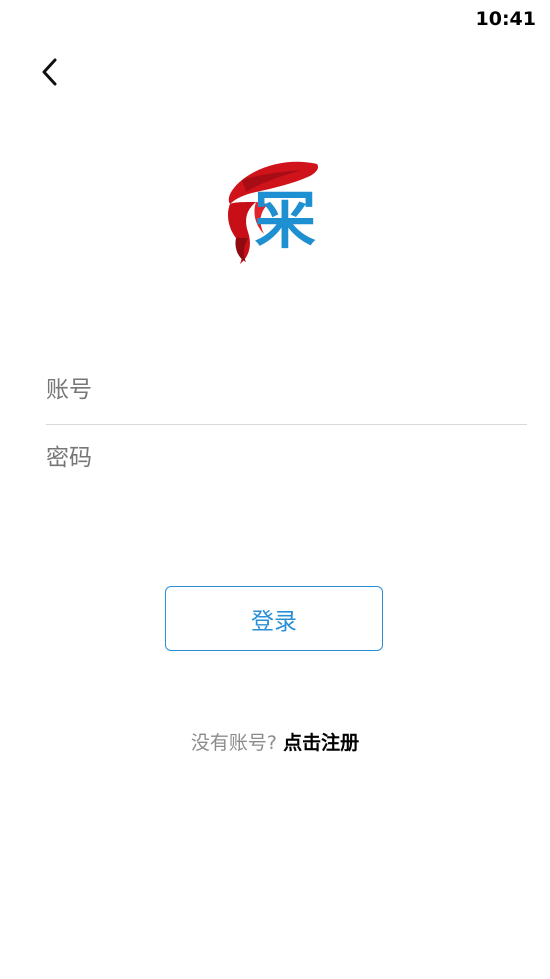 This screenshot has width=550, height=979. I want to click on chevron-left-icon, so click(49, 72).